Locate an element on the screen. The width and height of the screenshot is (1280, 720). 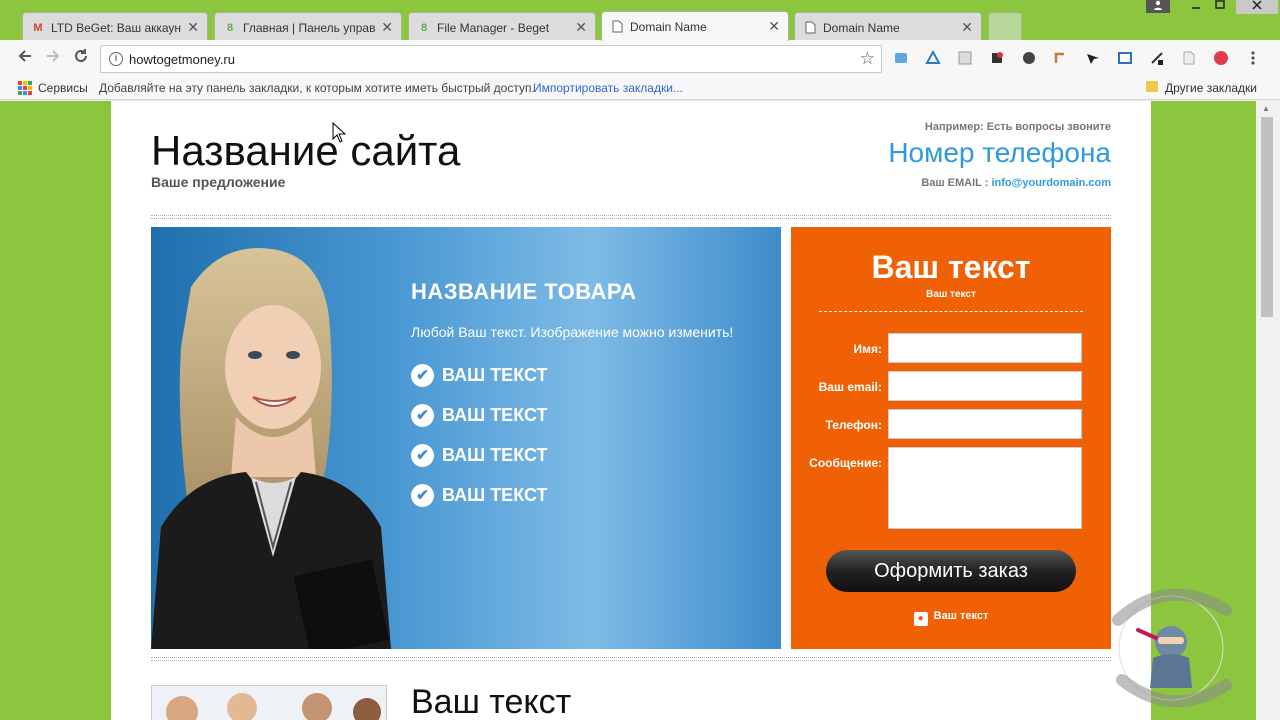
user-profile-icon is located at coordinates (1158, 6).